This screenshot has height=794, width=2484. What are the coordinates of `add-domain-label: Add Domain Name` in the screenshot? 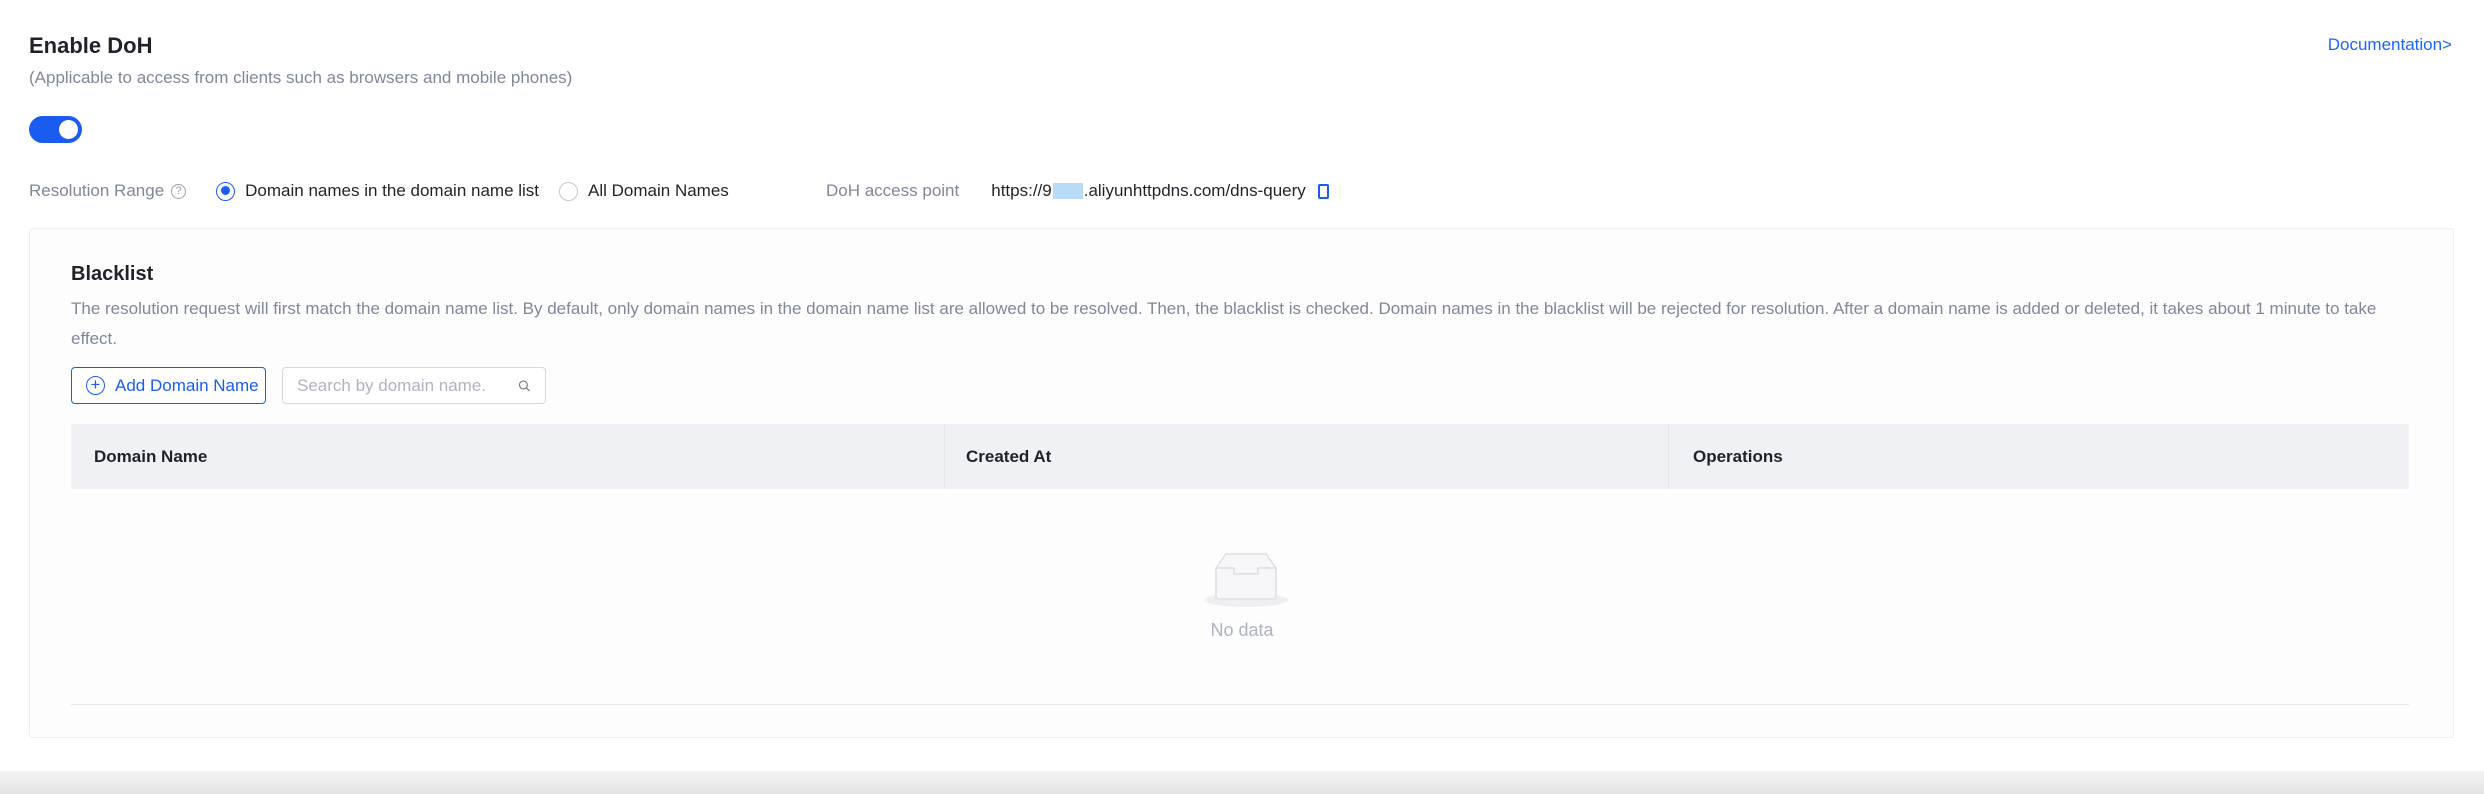 It's located at (187, 385).